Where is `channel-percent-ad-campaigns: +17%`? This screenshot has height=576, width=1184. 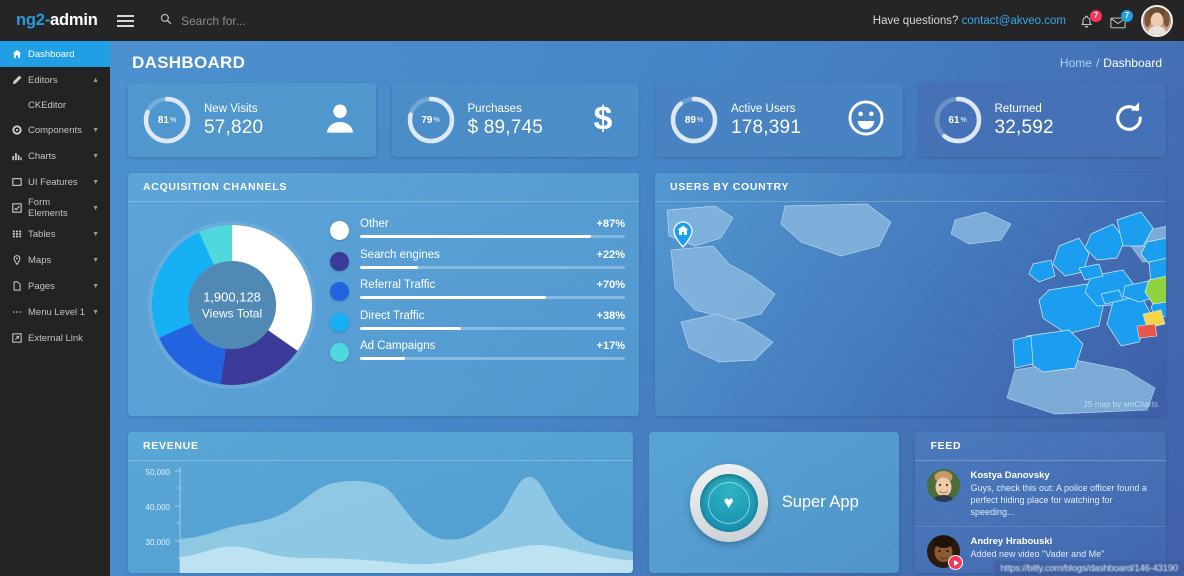
channel-percent-ad-campaigns: +17% is located at coordinates (610, 346).